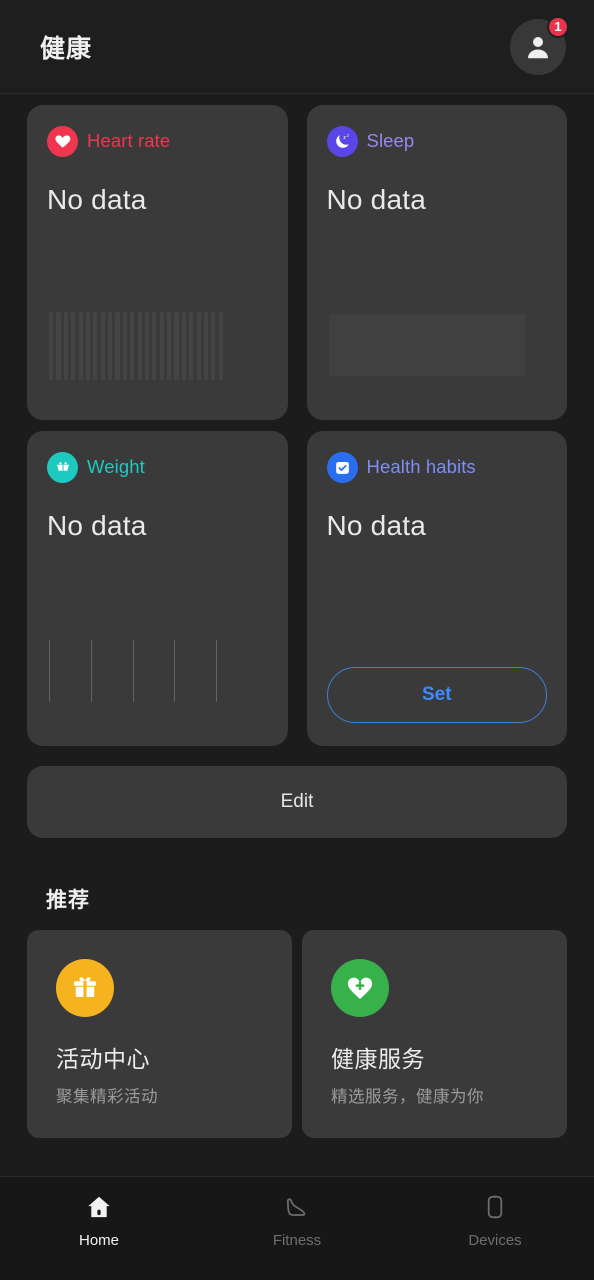 The width and height of the screenshot is (594, 1280). I want to click on card-title: Heart rate, so click(129, 140).